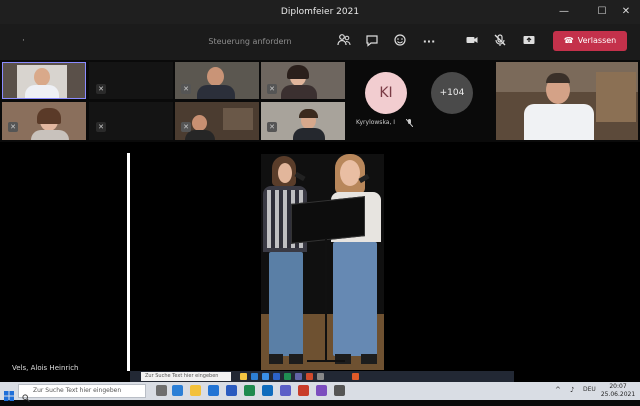  Describe the element at coordinates (321, 390) in the screenshot. I see `onenote-icon` at that location.